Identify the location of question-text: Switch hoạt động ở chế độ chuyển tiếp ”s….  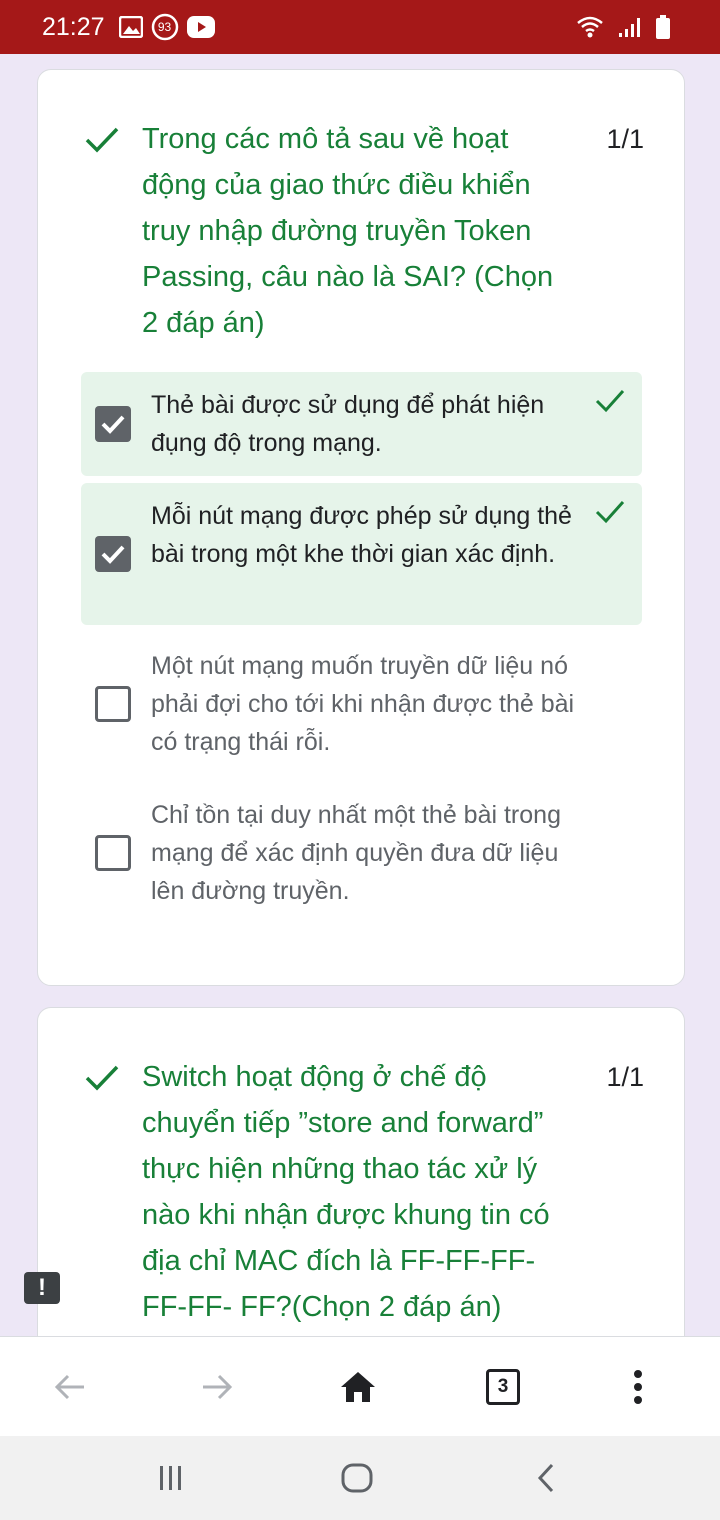
(346, 1192).